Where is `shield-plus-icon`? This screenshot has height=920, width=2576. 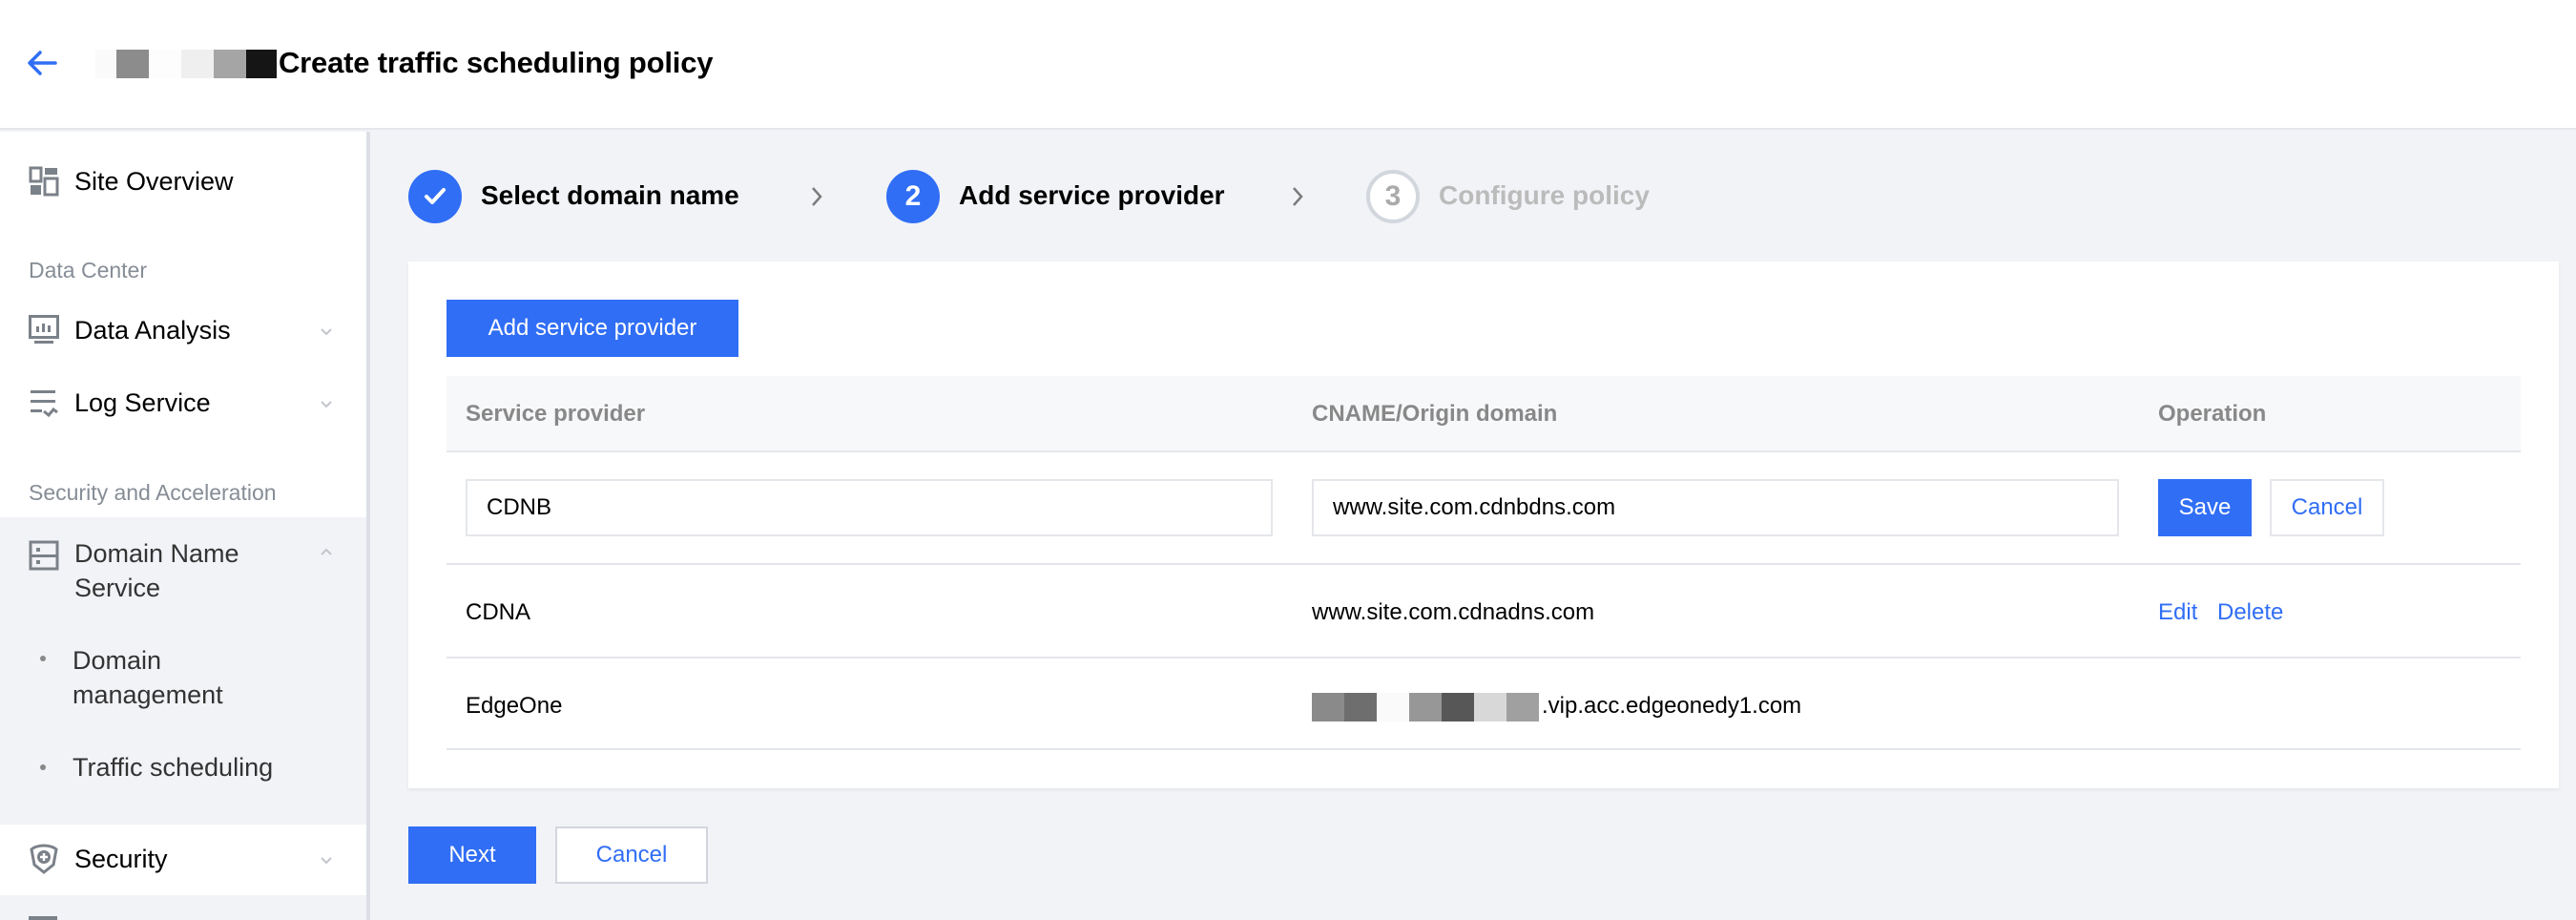 shield-plus-icon is located at coordinates (44, 859).